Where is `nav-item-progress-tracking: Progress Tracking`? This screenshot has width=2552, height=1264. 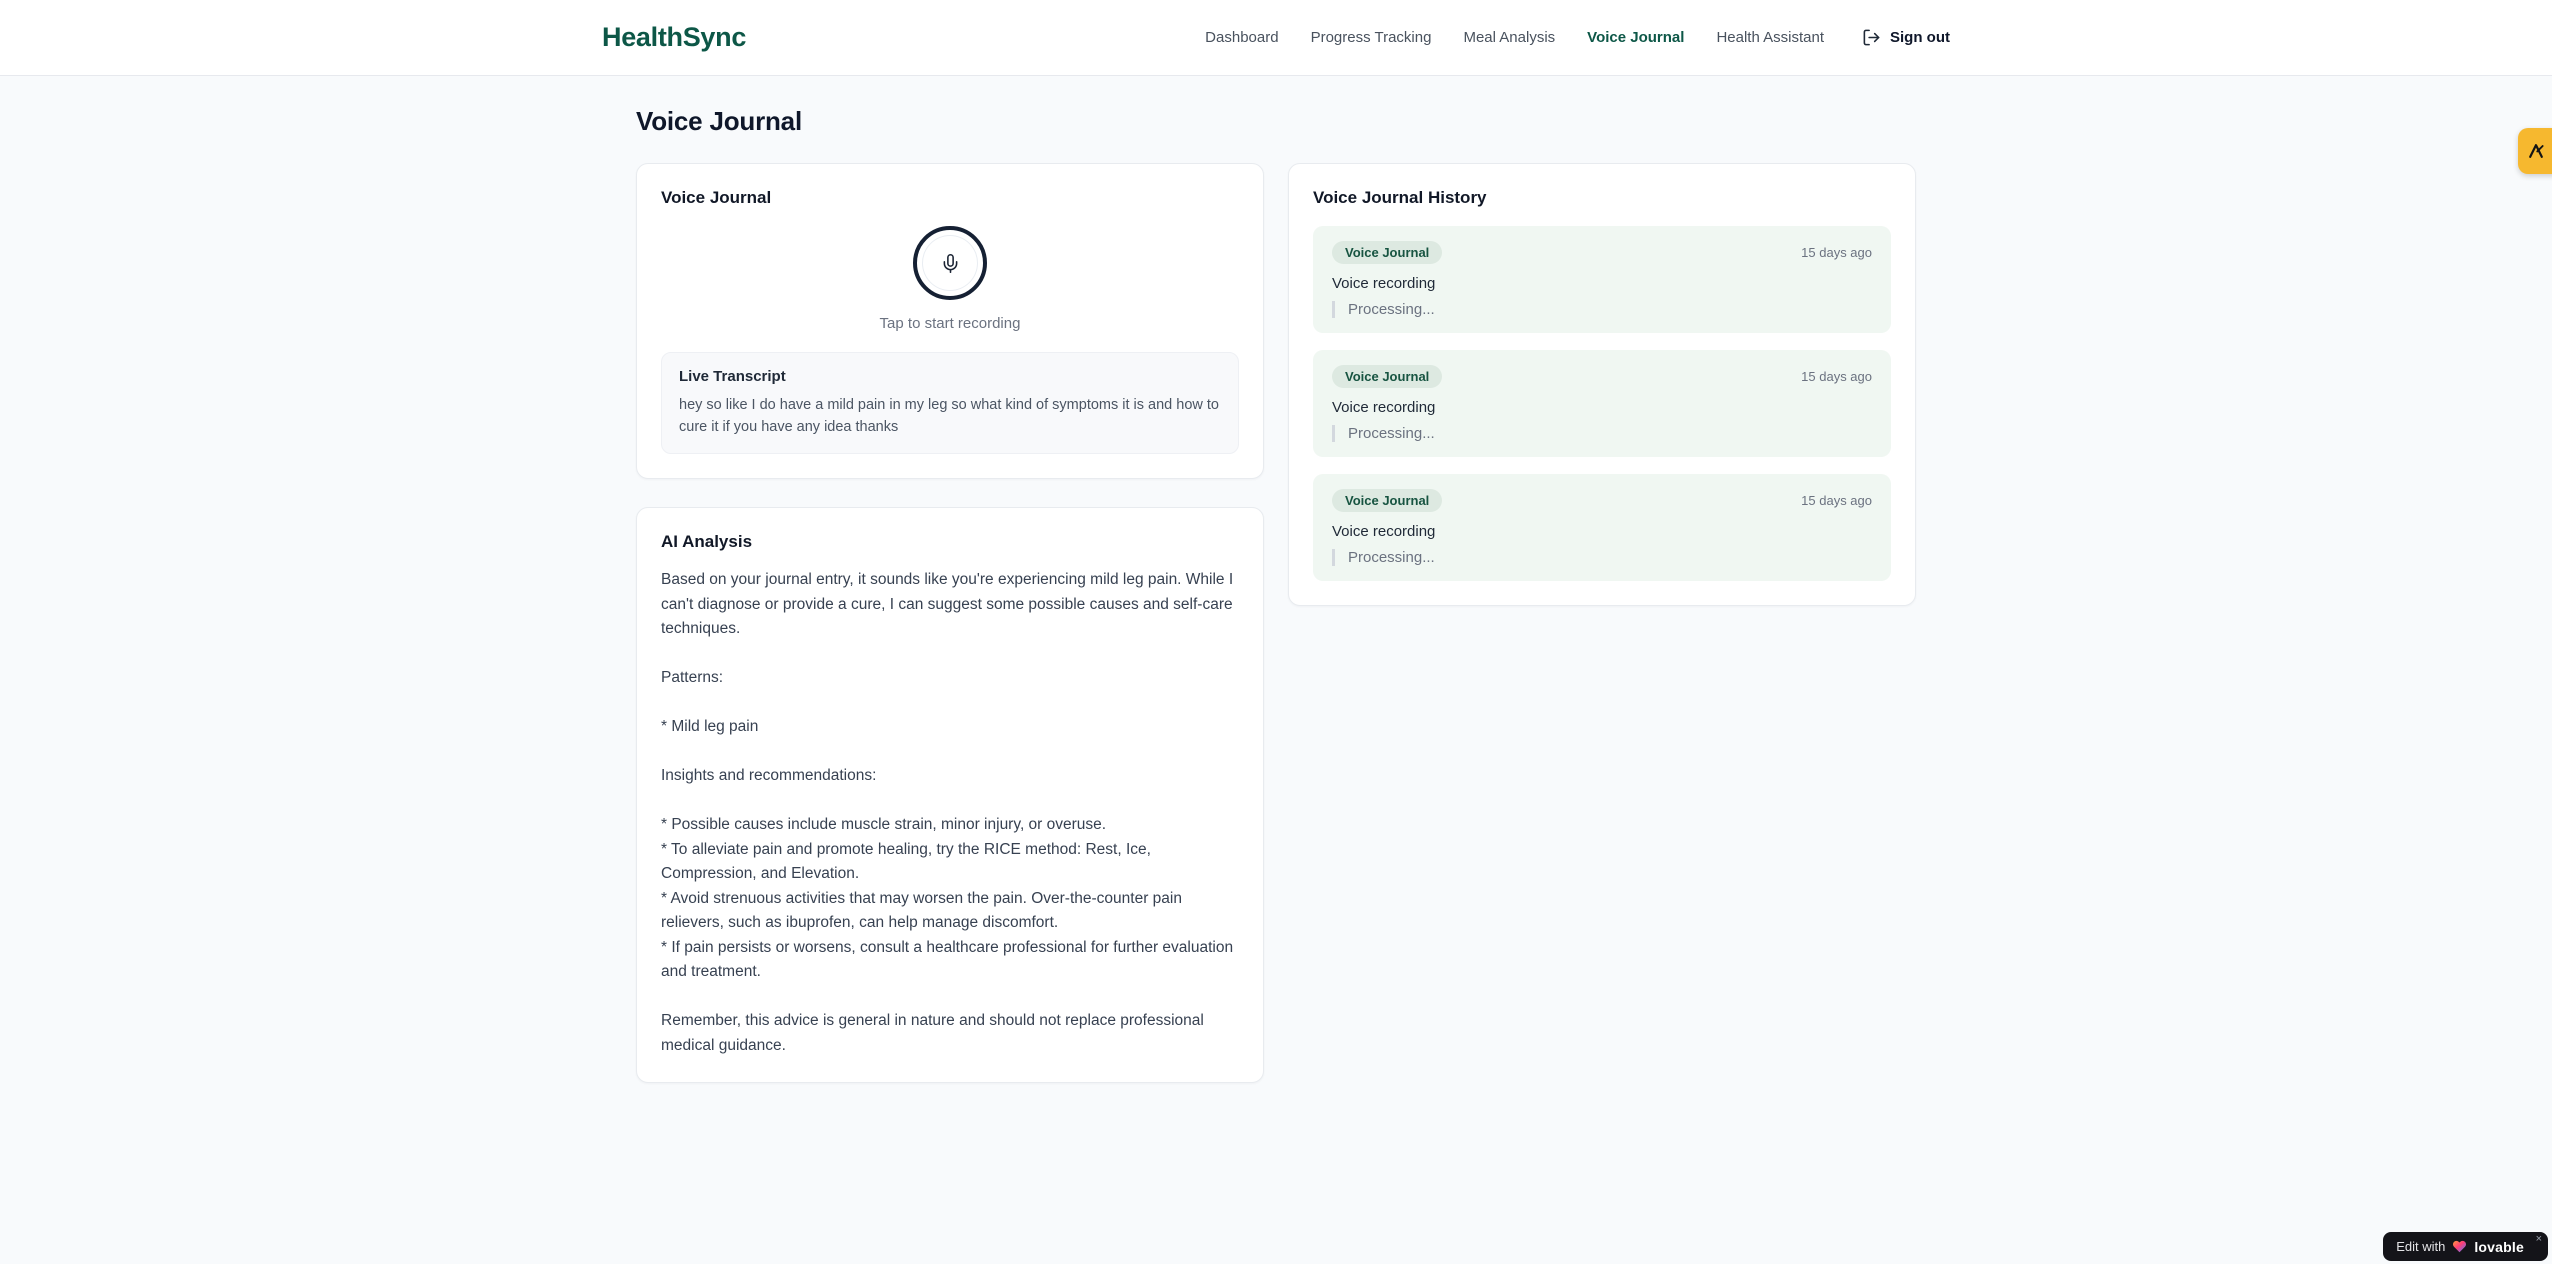 nav-item-progress-tracking: Progress Tracking is located at coordinates (1371, 37).